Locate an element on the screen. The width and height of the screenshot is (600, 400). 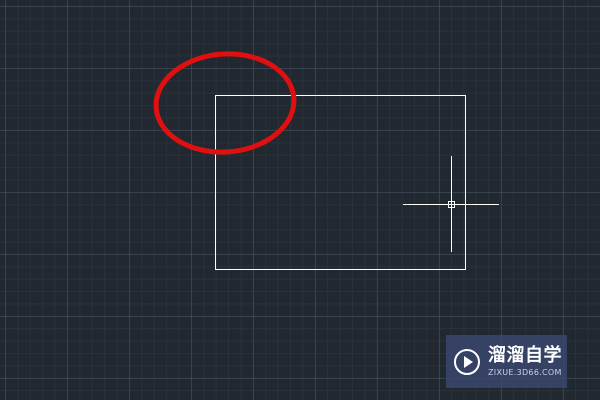
watermark-text: 溜溜自学 ZIXUE.3D66.COM is located at coordinates (525, 360).